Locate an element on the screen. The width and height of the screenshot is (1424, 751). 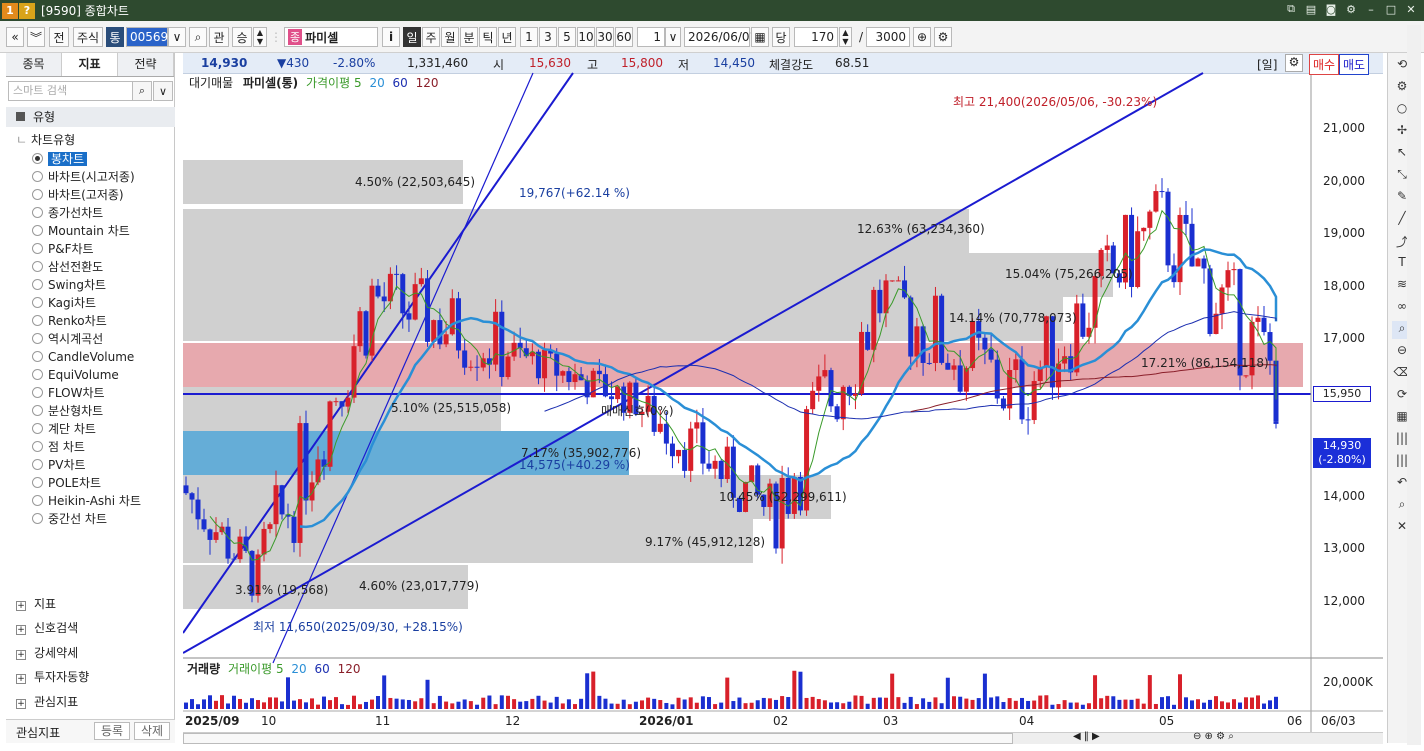
max-count-input: 3000 is located at coordinates (888, 37).